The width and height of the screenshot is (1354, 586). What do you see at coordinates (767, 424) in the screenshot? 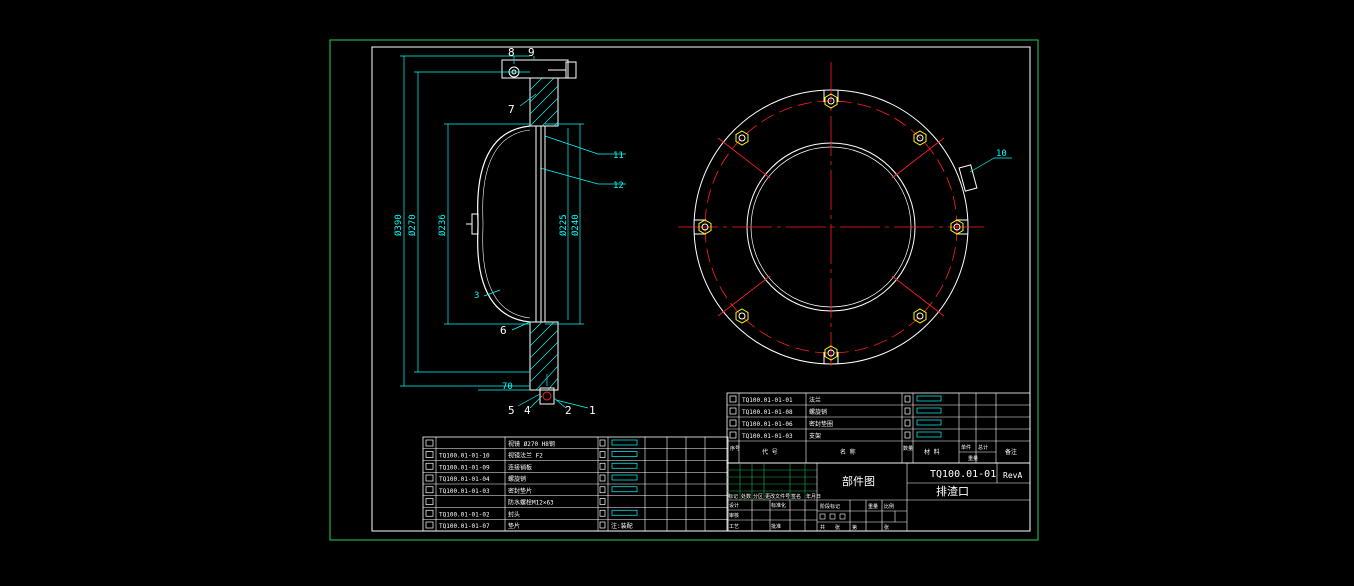
I see `bom-right-code: TQ100.01-01-06` at bounding box center [767, 424].